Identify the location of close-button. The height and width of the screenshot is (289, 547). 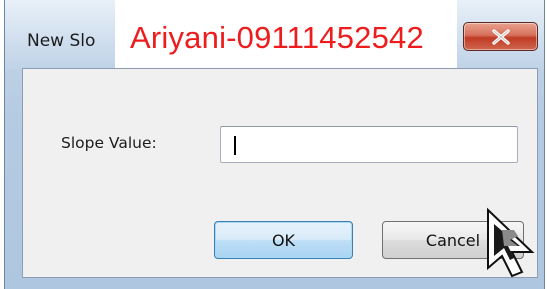
(500, 36).